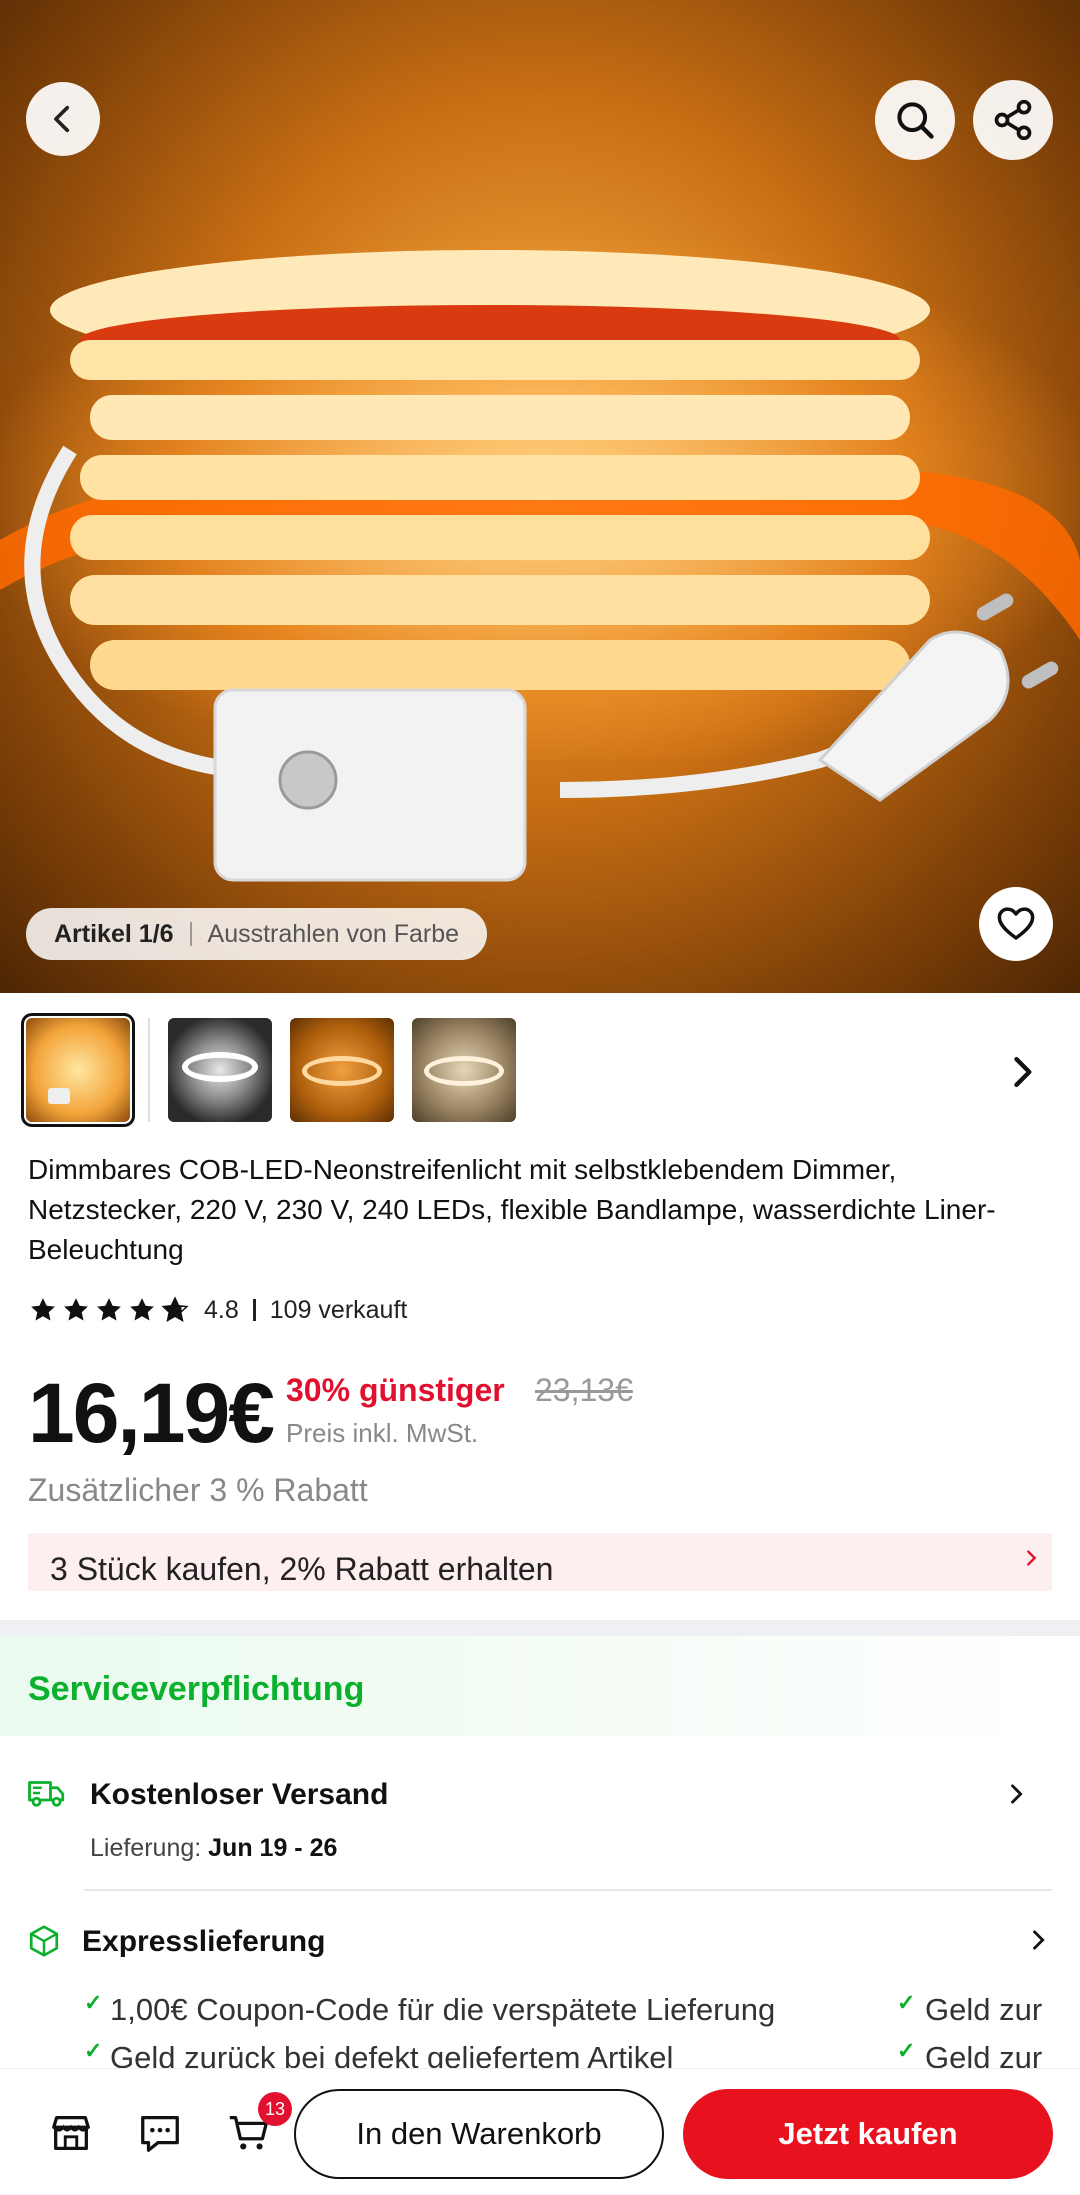 The width and height of the screenshot is (1080, 2195). What do you see at coordinates (1022, 1072) in the screenshot?
I see `thumbnails-next-icon` at bounding box center [1022, 1072].